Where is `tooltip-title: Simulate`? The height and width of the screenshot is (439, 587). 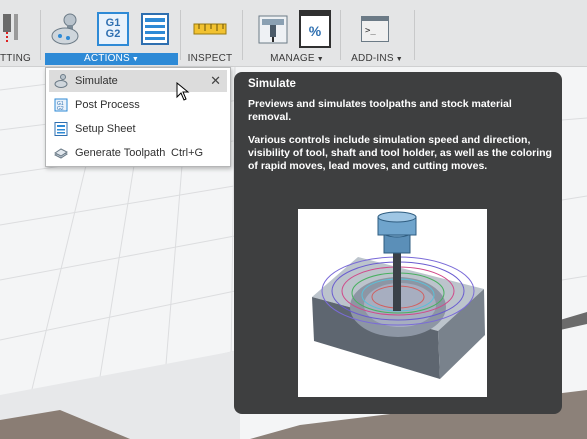
tooltip-title: Simulate is located at coordinates (272, 84).